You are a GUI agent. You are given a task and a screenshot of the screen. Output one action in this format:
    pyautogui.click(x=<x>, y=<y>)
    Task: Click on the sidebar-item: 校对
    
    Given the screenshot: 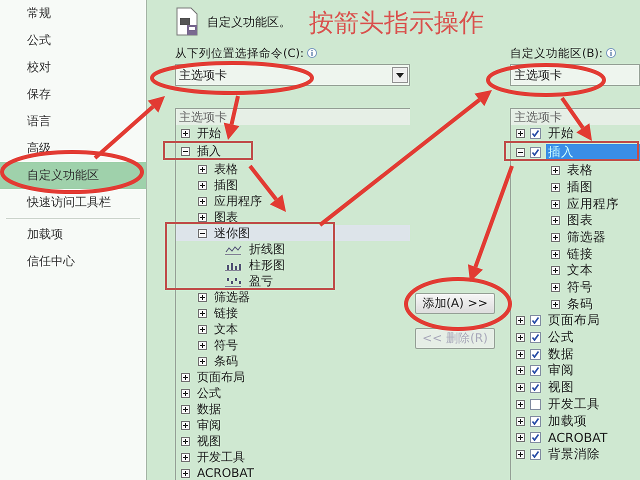 What is the action you would take?
    pyautogui.click(x=73, y=67)
    